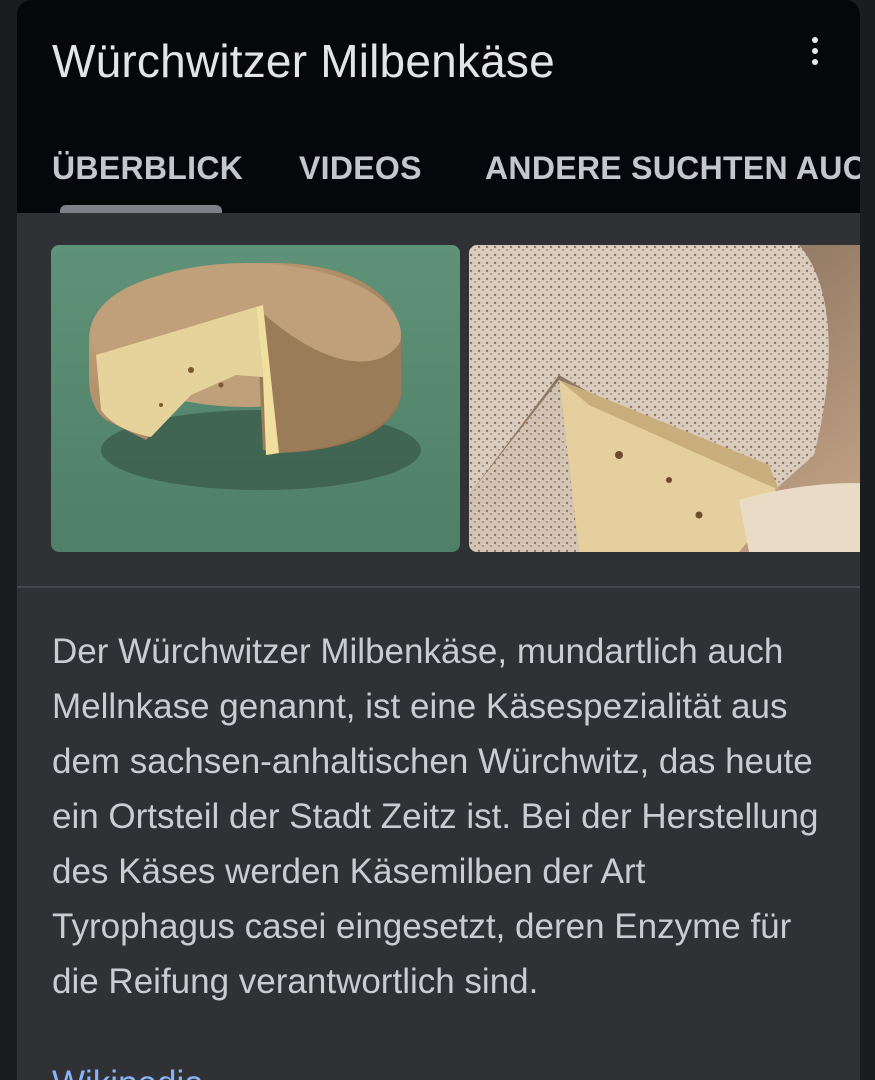 This screenshot has height=1080, width=875. What do you see at coordinates (672, 168) in the screenshot?
I see `tab-andere-suchten-auch: ANDERE SUCHTEN AUCH` at bounding box center [672, 168].